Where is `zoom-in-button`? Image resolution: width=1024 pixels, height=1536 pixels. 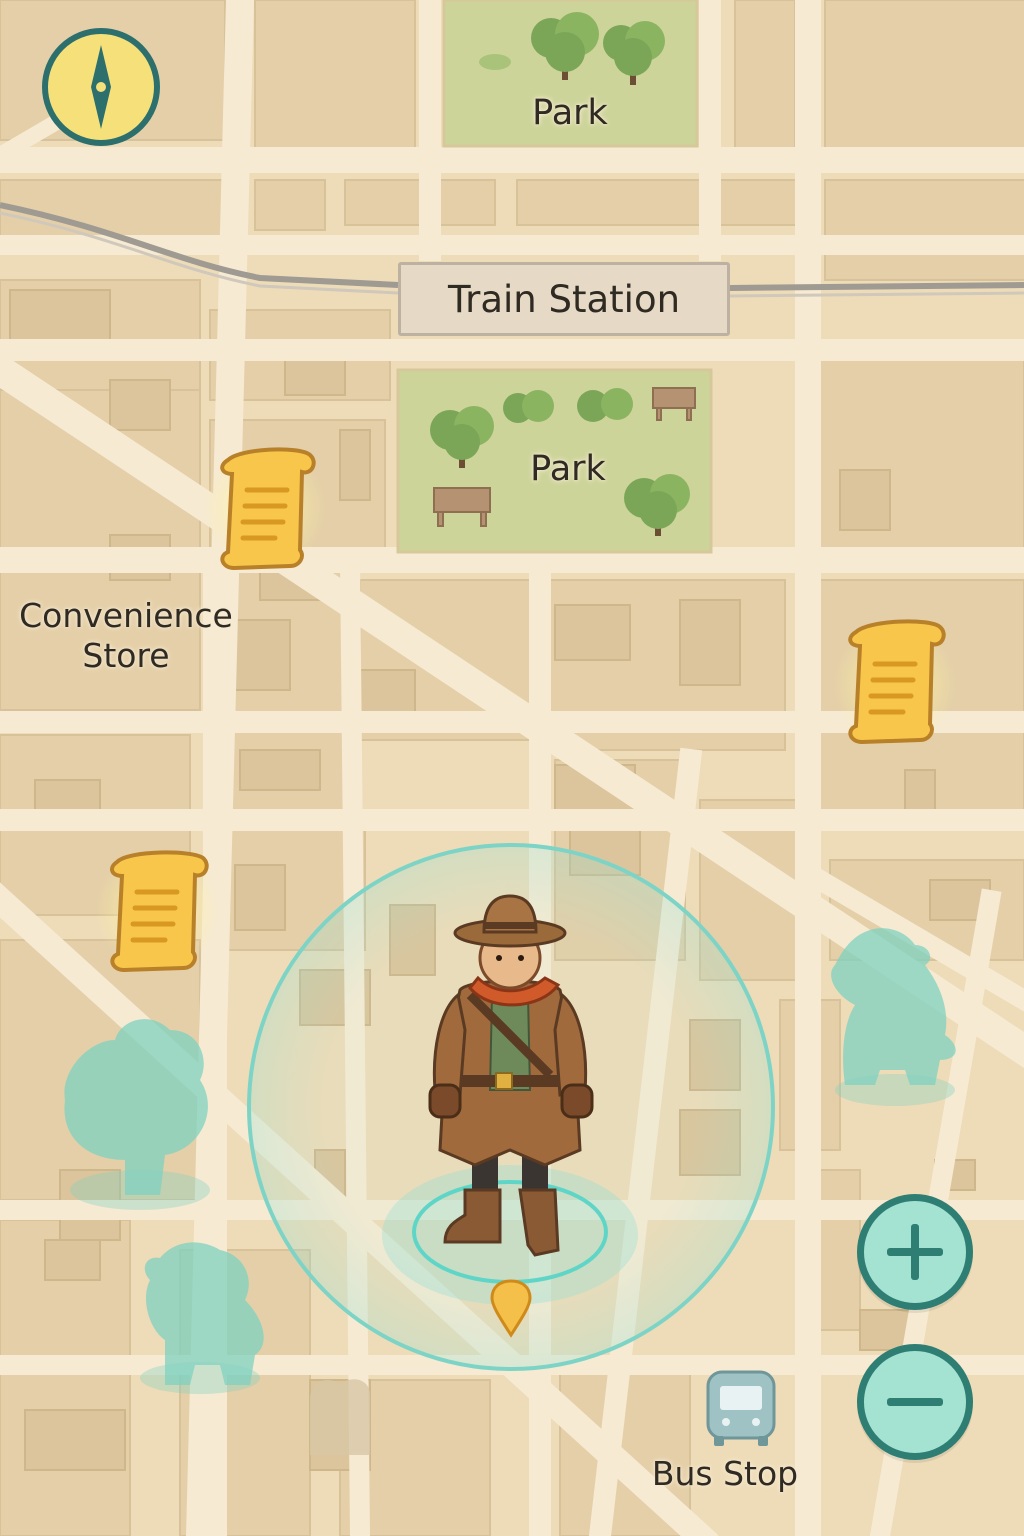
zoom-in-button is located at coordinates (915, 1252).